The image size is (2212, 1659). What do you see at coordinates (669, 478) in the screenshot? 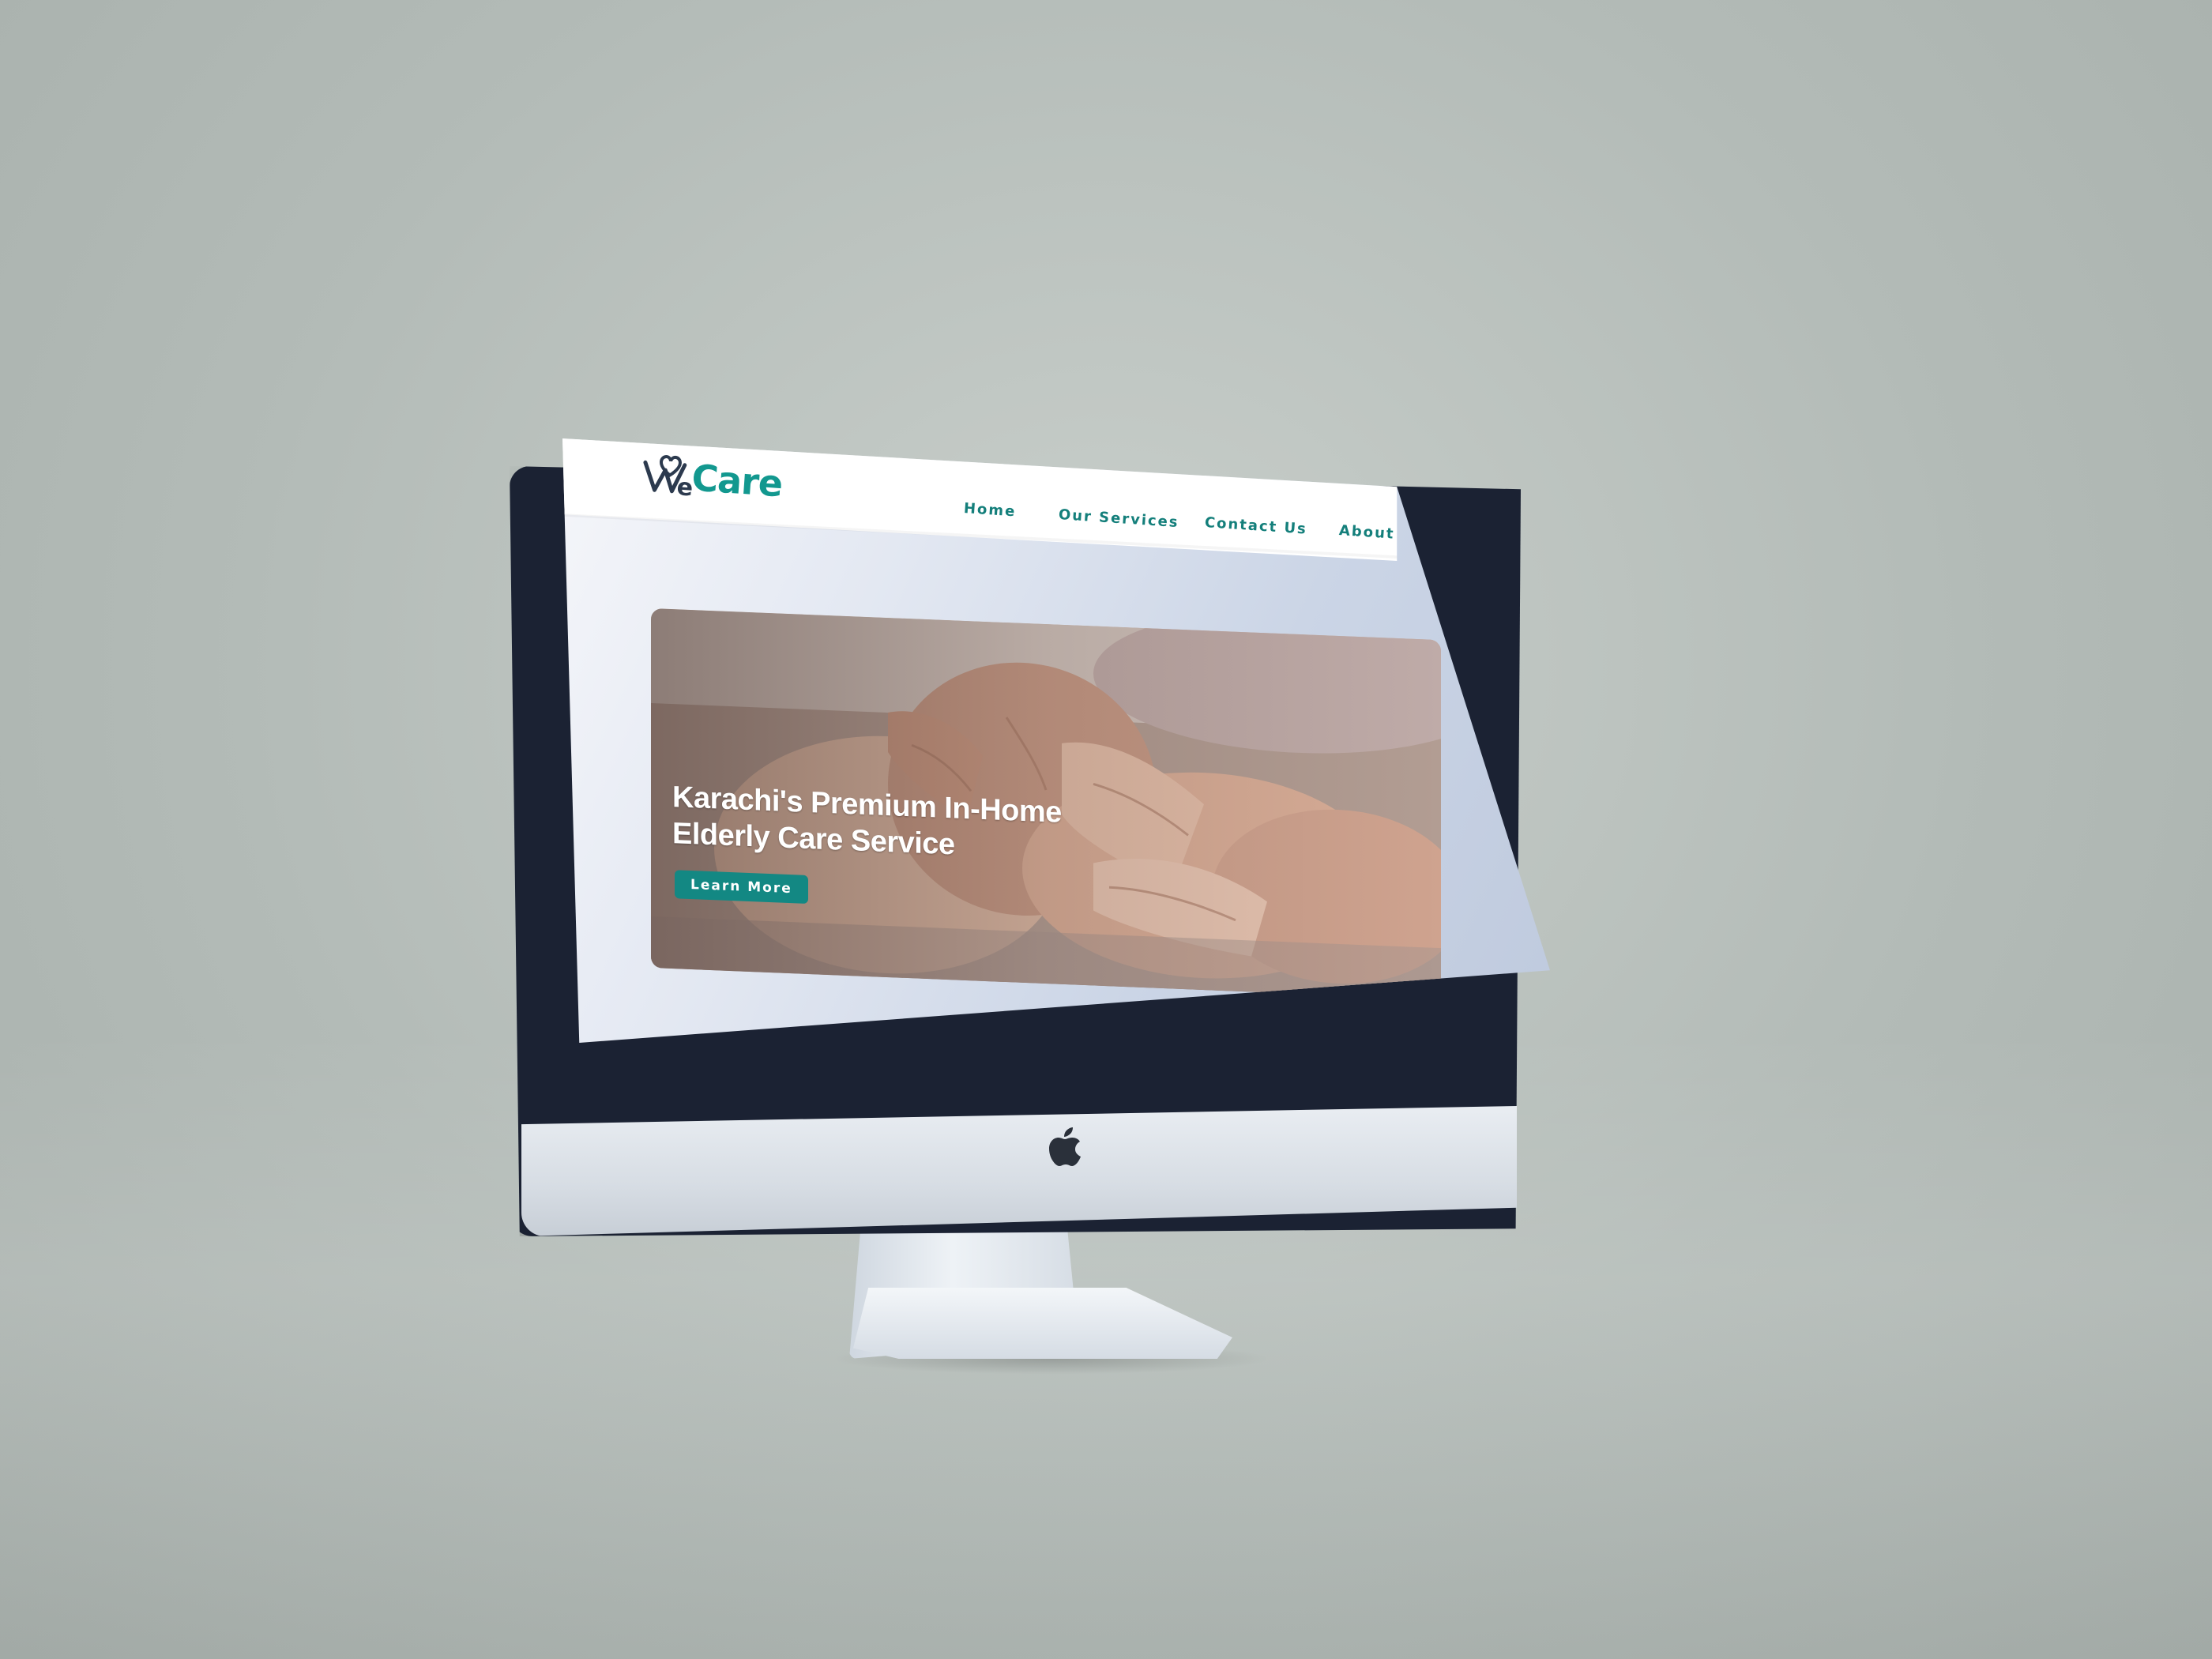
I see `heart-w-logo-icon: e` at bounding box center [669, 478].